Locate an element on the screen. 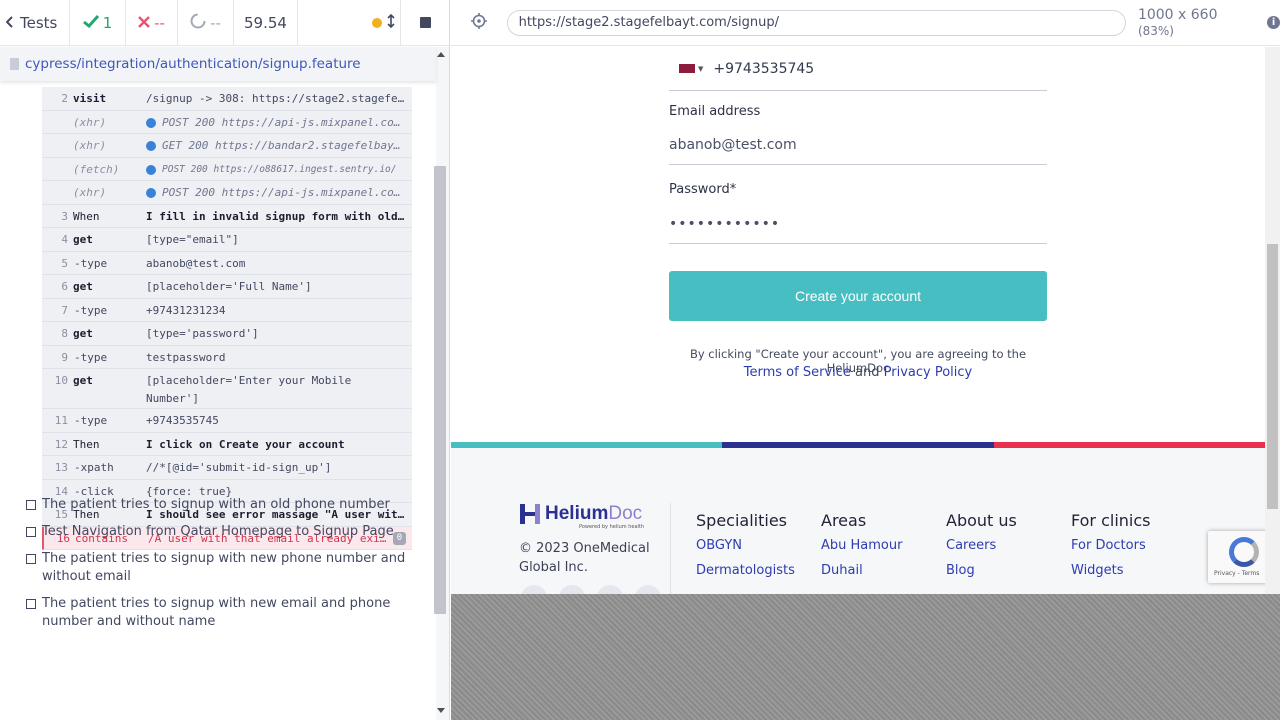 This screenshot has width=1280, height=720. command-name: -xpath is located at coordinates (94, 467).